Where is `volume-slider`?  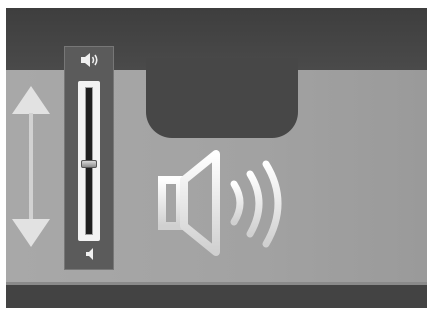
volume-slider is located at coordinates (89, 161).